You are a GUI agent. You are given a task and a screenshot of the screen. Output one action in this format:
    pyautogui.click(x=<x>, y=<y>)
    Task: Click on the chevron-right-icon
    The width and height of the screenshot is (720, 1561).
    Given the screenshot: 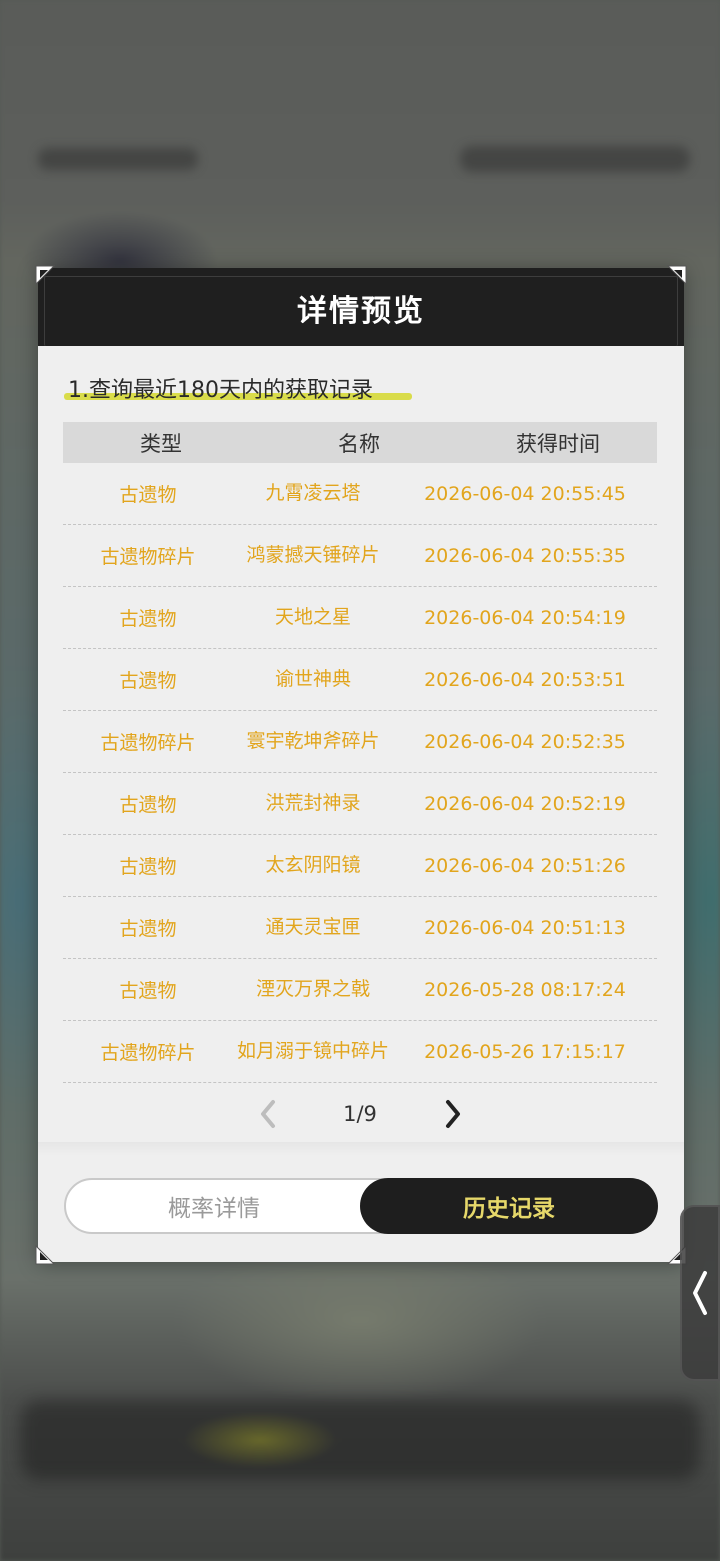 What is the action you would take?
    pyautogui.click(x=453, y=1114)
    